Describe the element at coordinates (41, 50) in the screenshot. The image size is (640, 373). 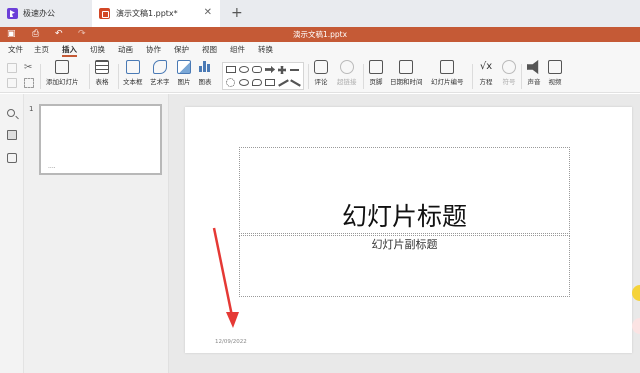
I see `menu-home: 主页` at that location.